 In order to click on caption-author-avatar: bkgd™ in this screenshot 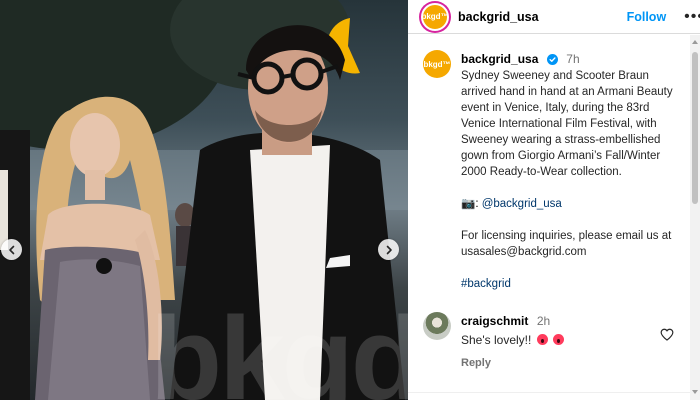, I will do `click(437, 64)`.